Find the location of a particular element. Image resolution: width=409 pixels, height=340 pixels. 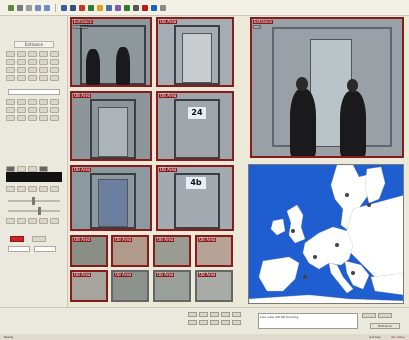

help-icon is located at coordinates (163, 7).